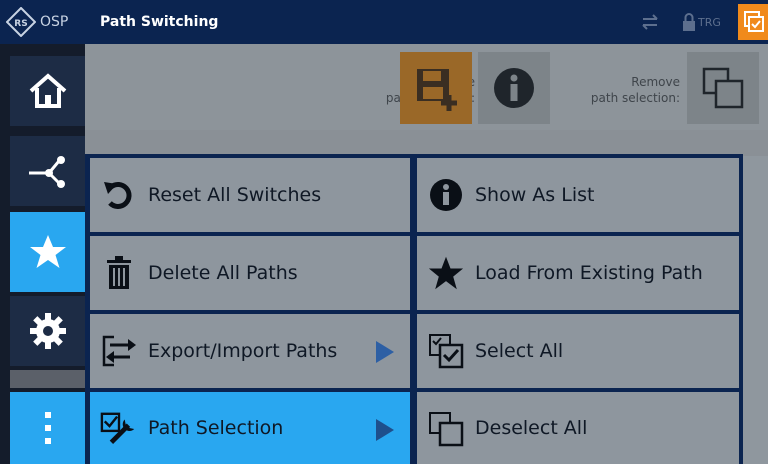 This screenshot has width=768, height=464. I want to click on rohde-schwarz-logo-icon: RS, so click(21, 22).